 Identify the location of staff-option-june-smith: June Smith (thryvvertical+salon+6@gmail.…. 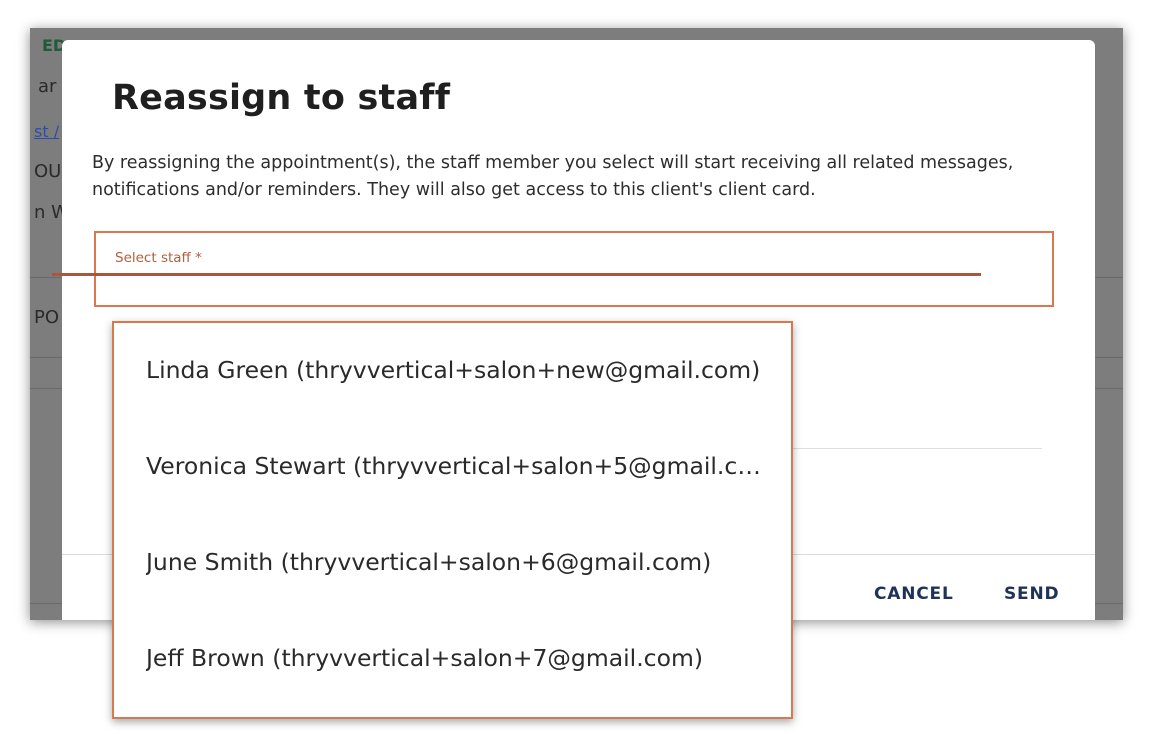
(456, 562).